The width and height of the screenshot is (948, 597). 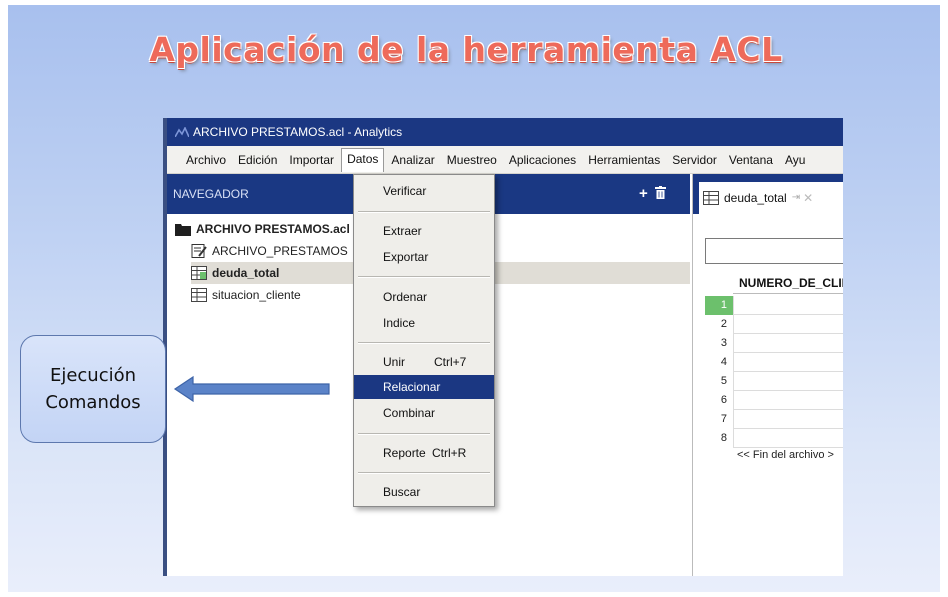 I want to click on analytics-logo-icon, so click(x=182, y=132).